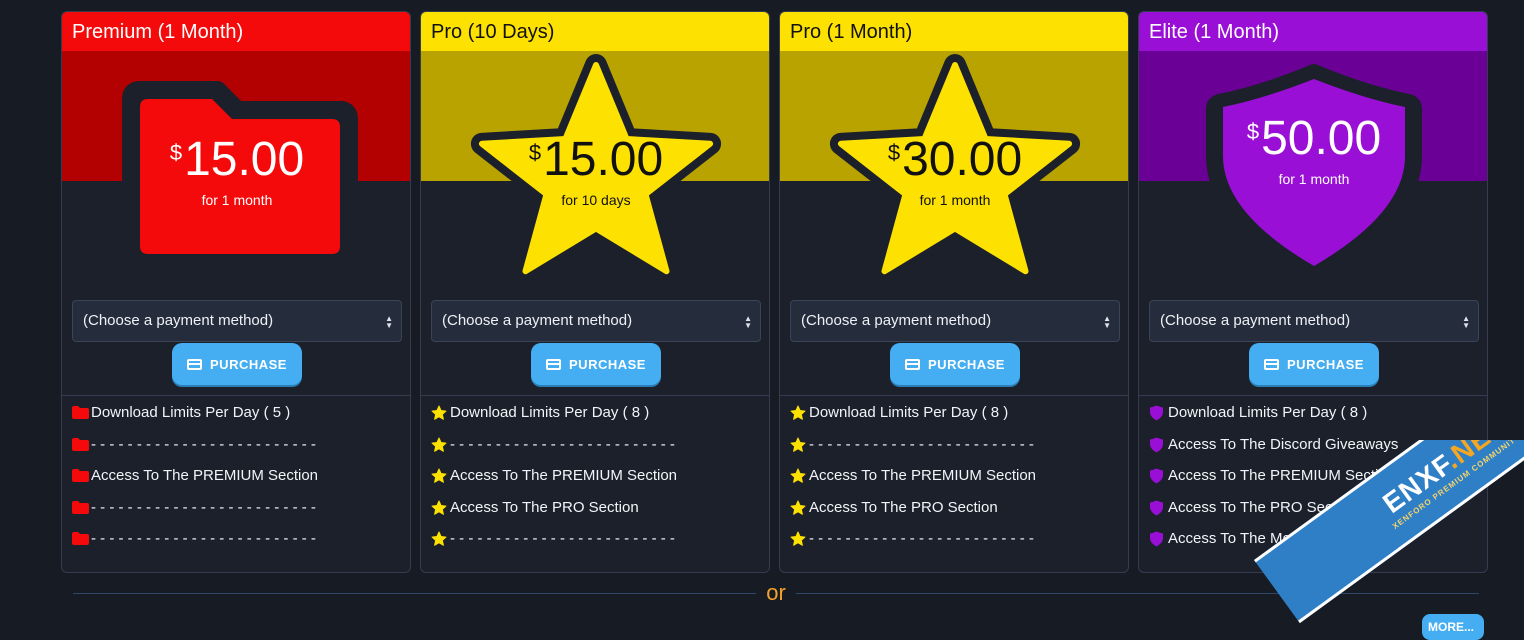 This screenshot has width=1524, height=640. Describe the element at coordinates (595, 31) in the screenshot. I see `plan-title: Pro (10 Days)` at that location.